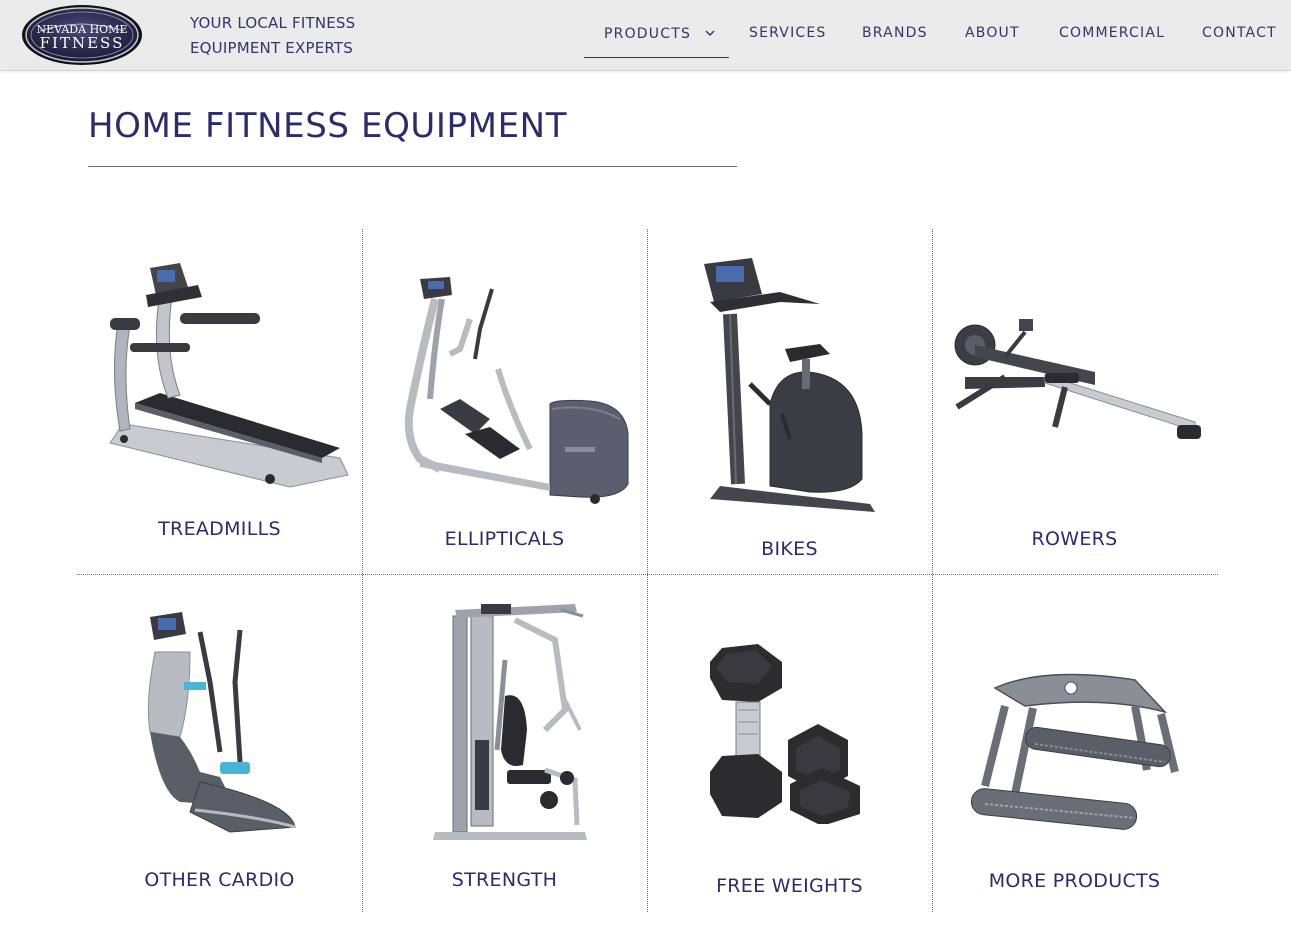 The width and height of the screenshot is (1291, 947). I want to click on category-card-bikes: BIKES, so click(789, 401).